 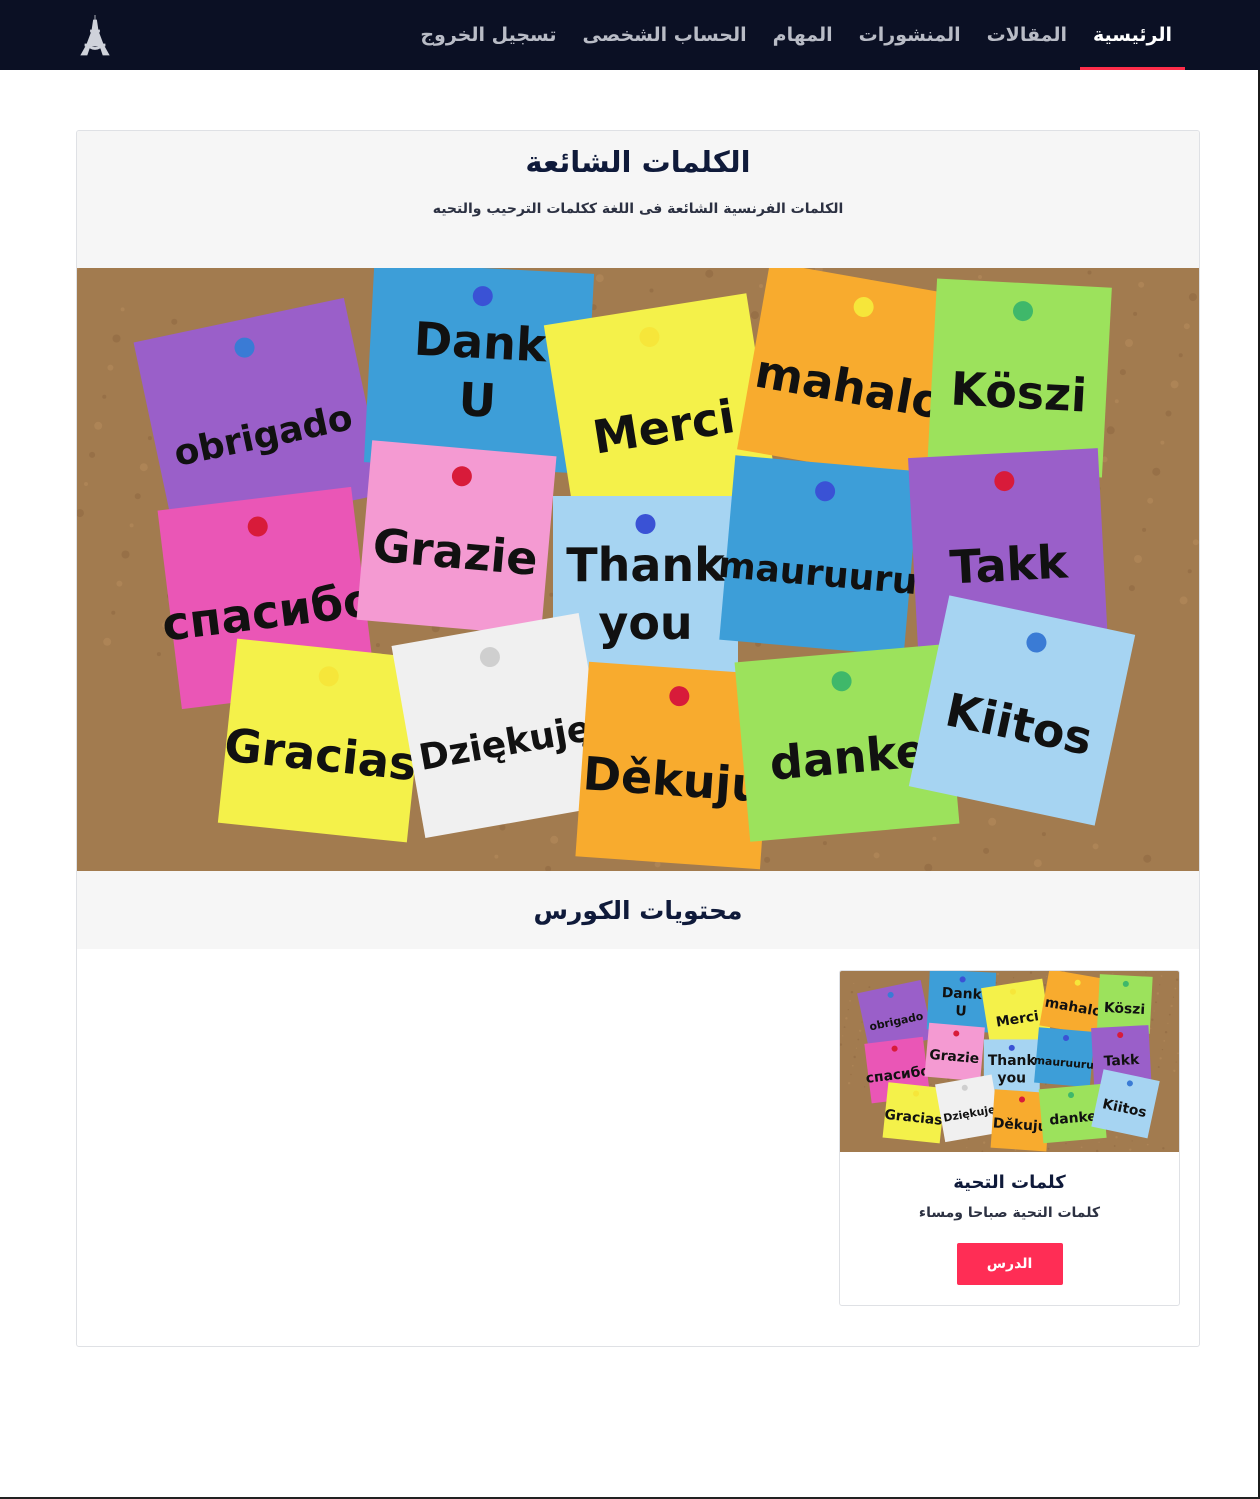 What do you see at coordinates (1121, 1061) in the screenshot?
I see `thumb-note-word: Takk` at bounding box center [1121, 1061].